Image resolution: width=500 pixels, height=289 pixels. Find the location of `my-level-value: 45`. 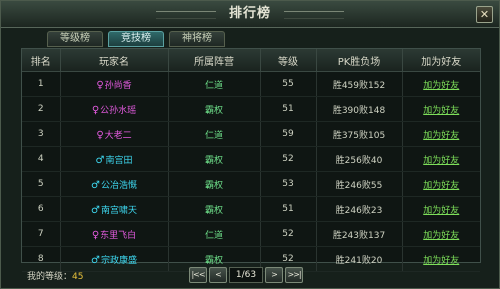

my-level-value: 45 is located at coordinates (78, 277).